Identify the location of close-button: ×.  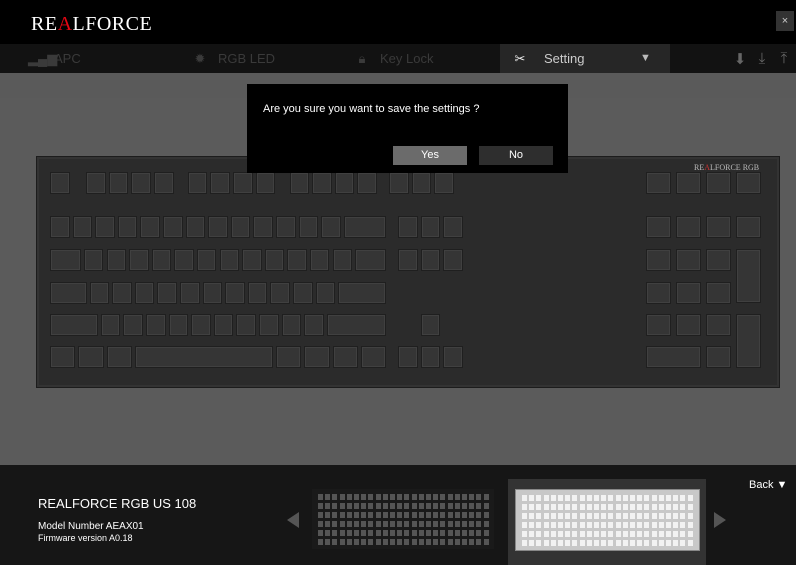
(785, 21).